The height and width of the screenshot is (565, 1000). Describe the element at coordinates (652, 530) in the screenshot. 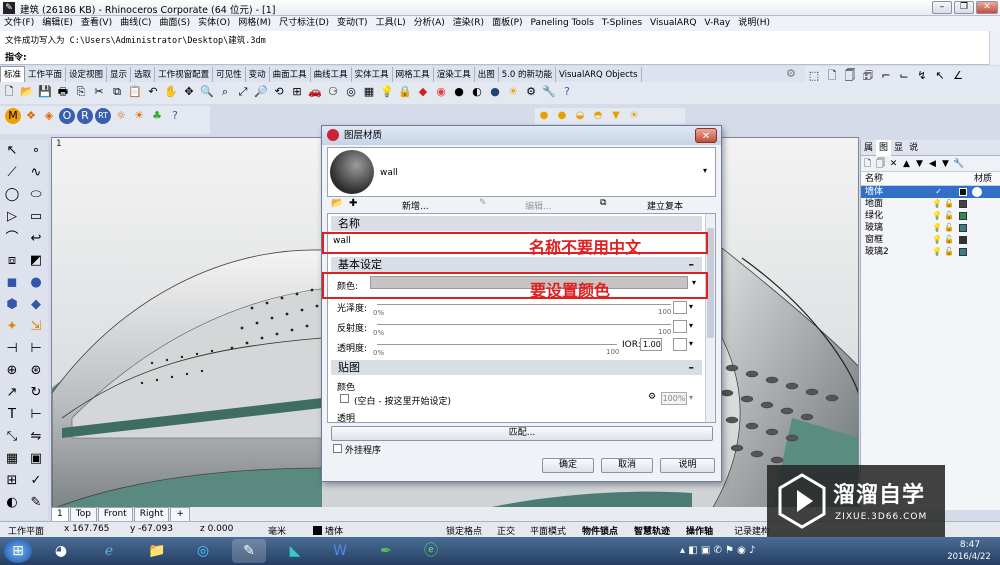

I see `status-smarttrack: 智慧轨迹` at that location.